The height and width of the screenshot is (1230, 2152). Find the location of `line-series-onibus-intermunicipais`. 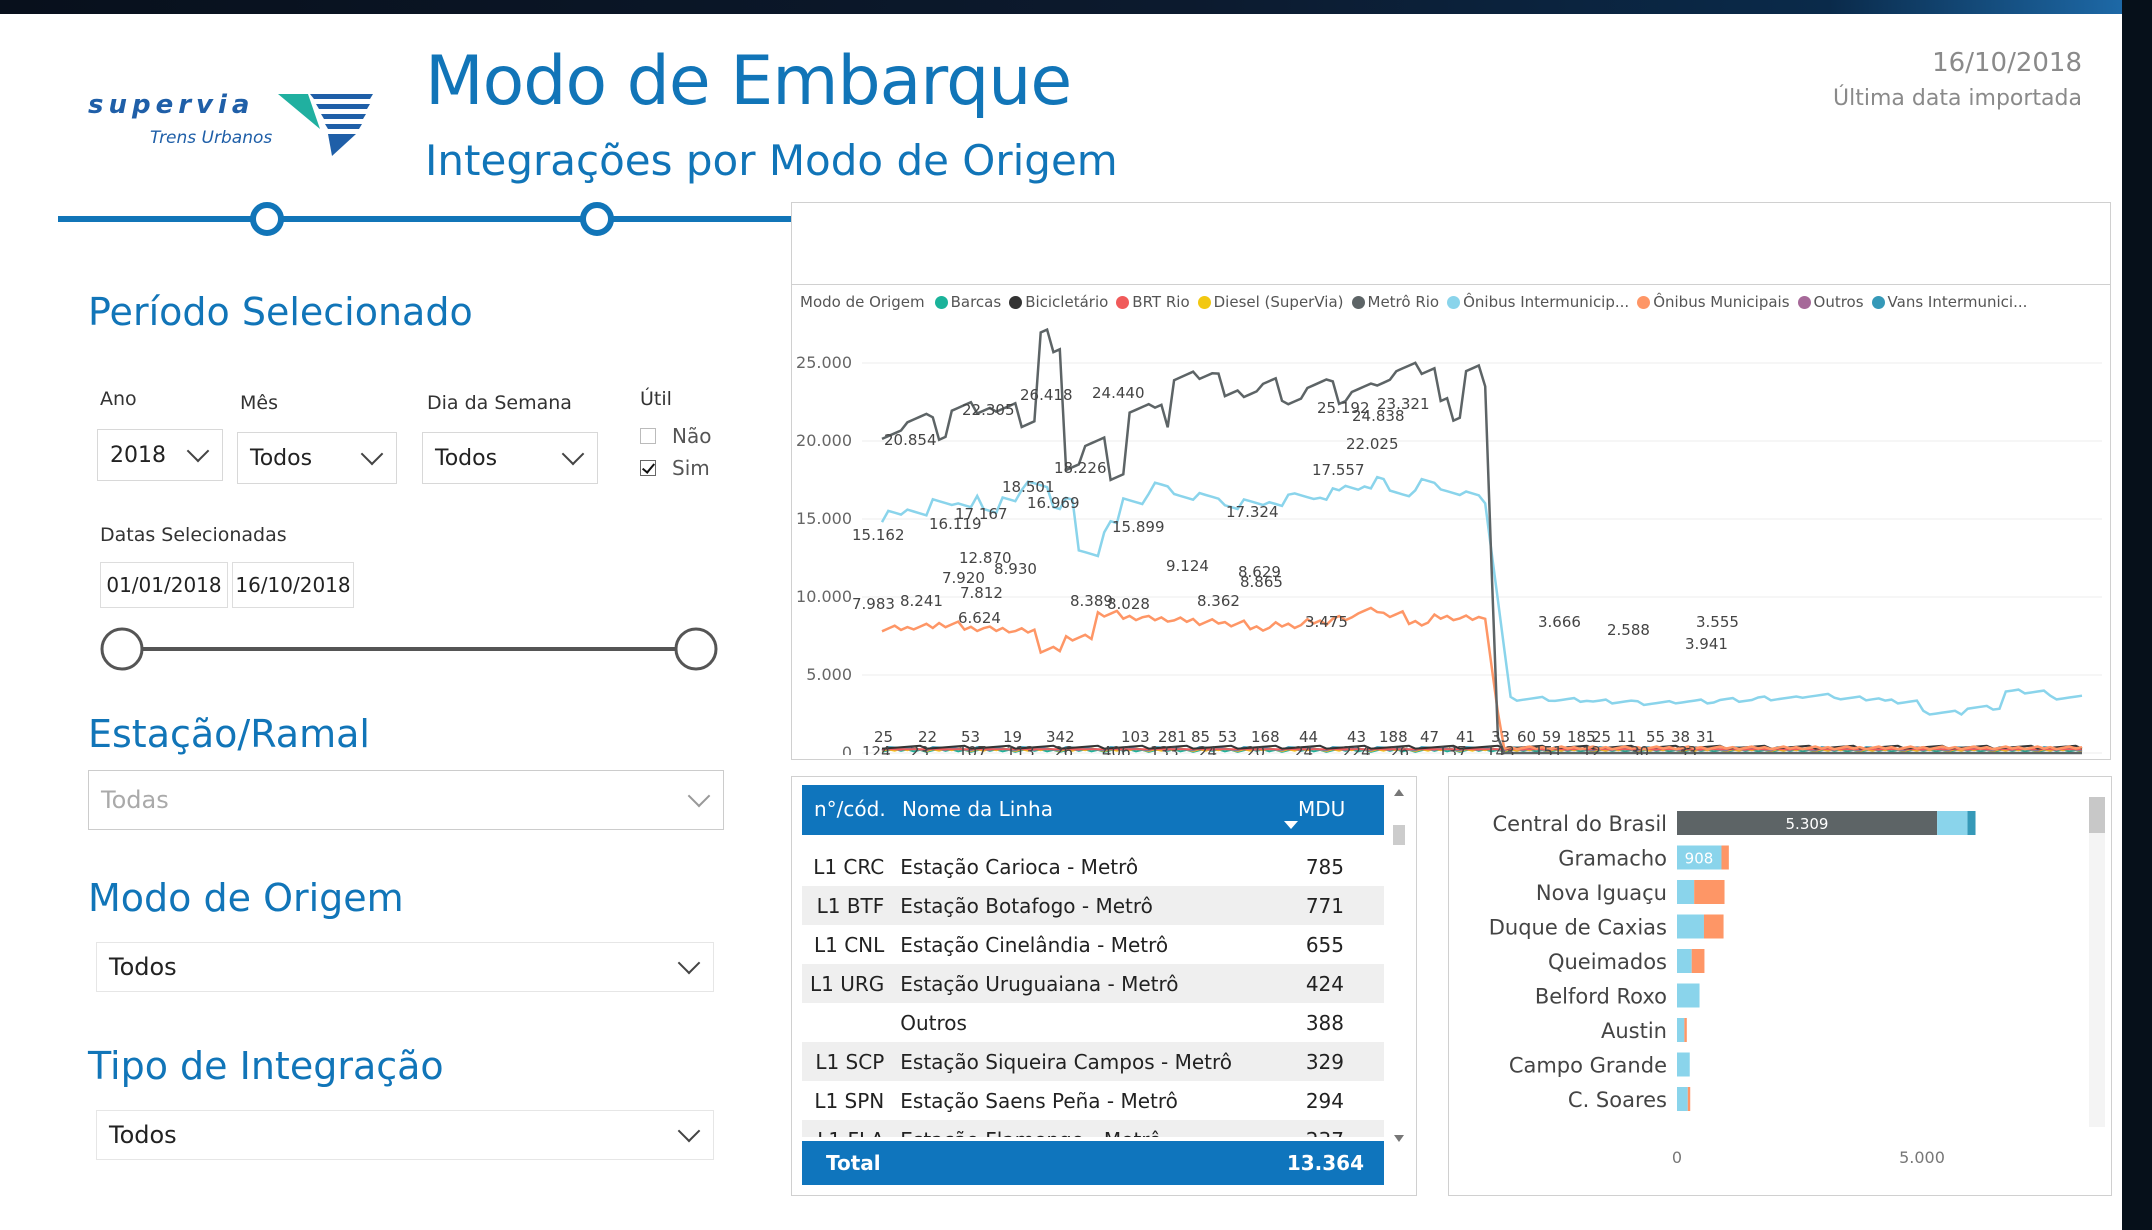

line-series-onibus-intermunicipais is located at coordinates (1481, 596).